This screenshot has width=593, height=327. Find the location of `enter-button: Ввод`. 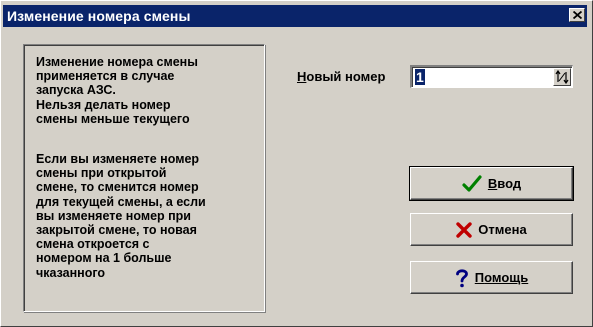

enter-button: Ввод is located at coordinates (491, 183).